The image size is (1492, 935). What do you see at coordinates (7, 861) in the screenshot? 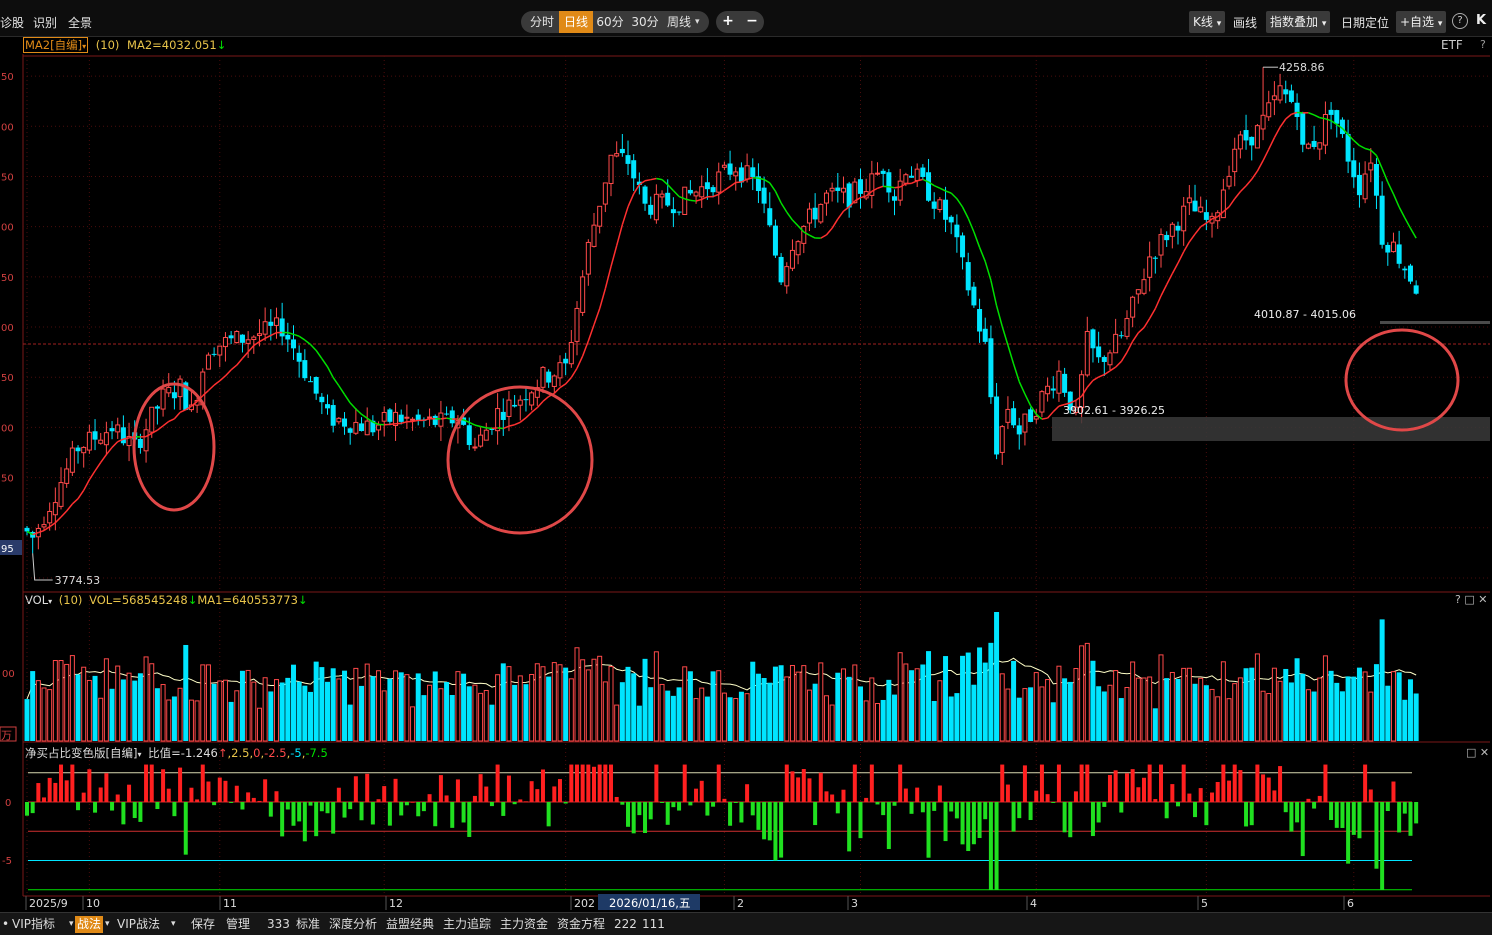
I see `netbuy-tick-label: -5` at bounding box center [7, 861].